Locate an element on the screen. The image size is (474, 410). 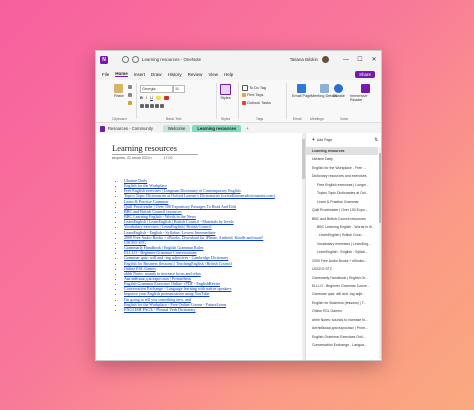
copy-icon is located at coordinates (130, 95).